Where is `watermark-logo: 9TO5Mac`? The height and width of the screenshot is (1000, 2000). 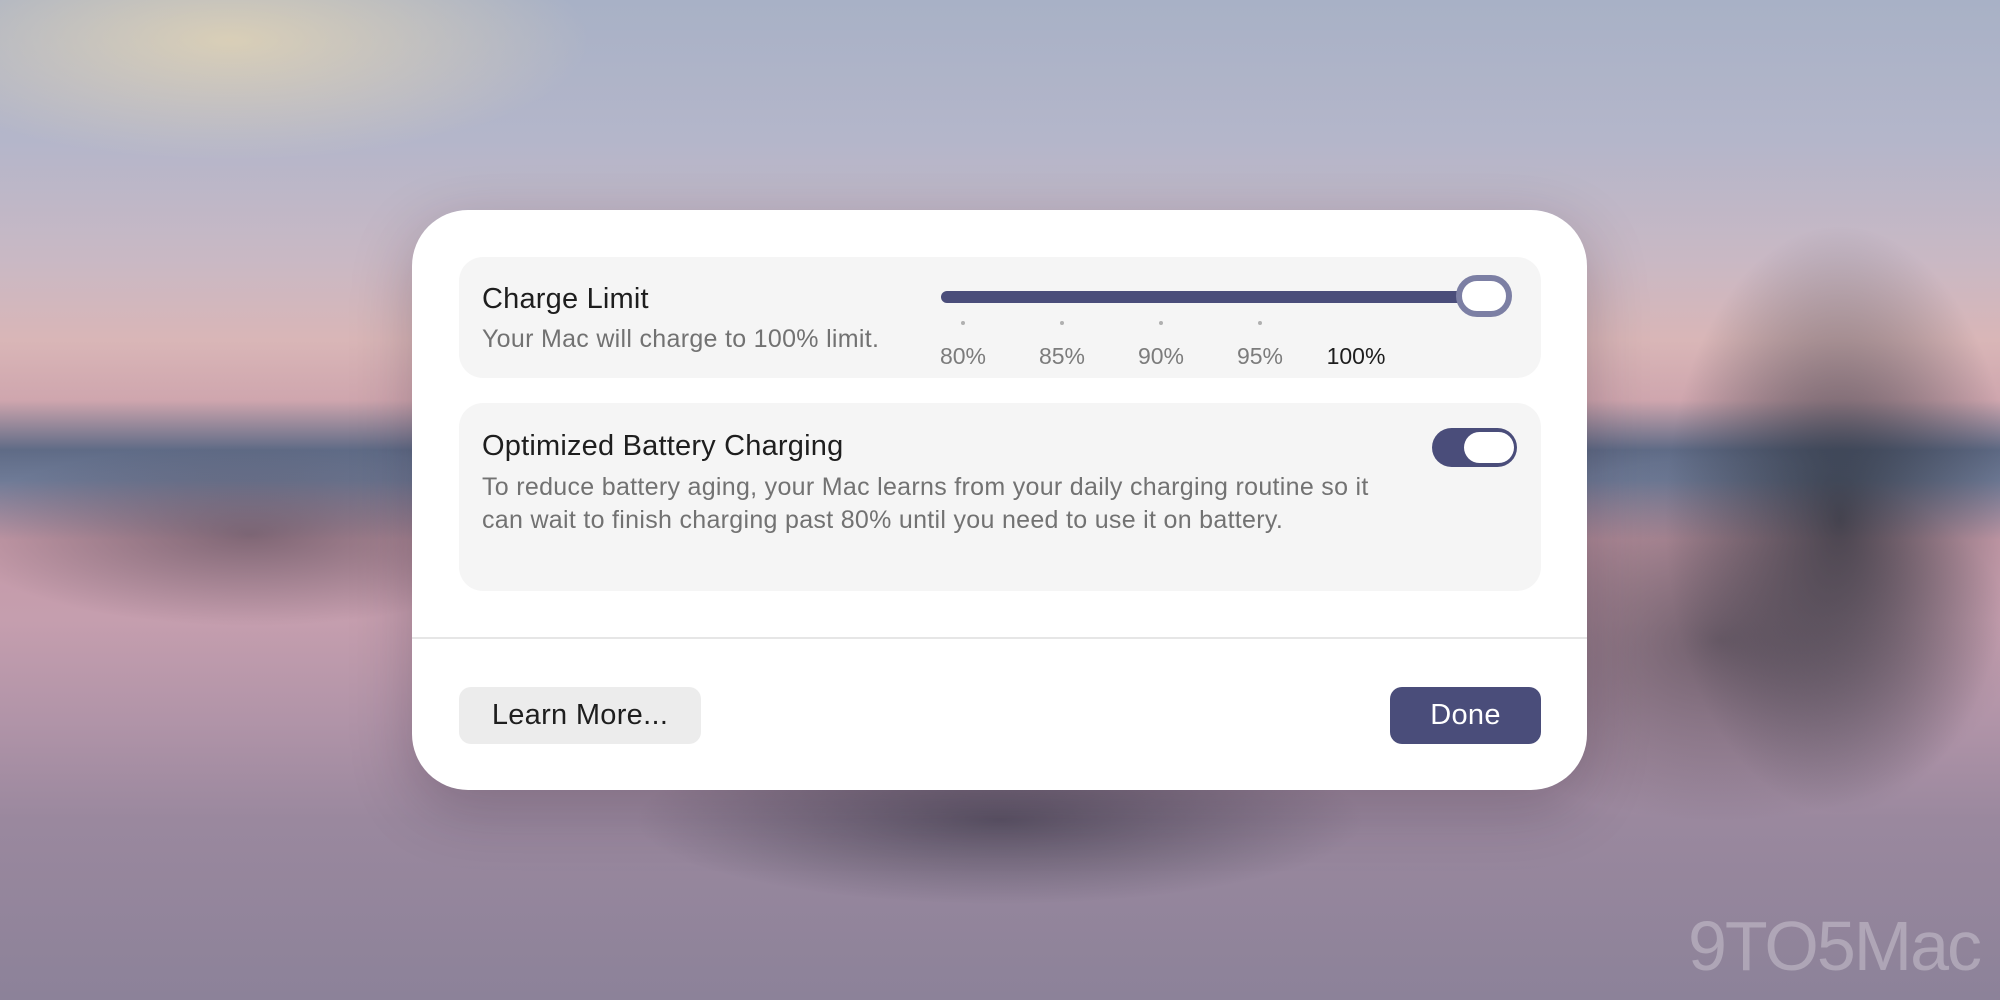
watermark-logo: 9TO5Mac is located at coordinates (1834, 946).